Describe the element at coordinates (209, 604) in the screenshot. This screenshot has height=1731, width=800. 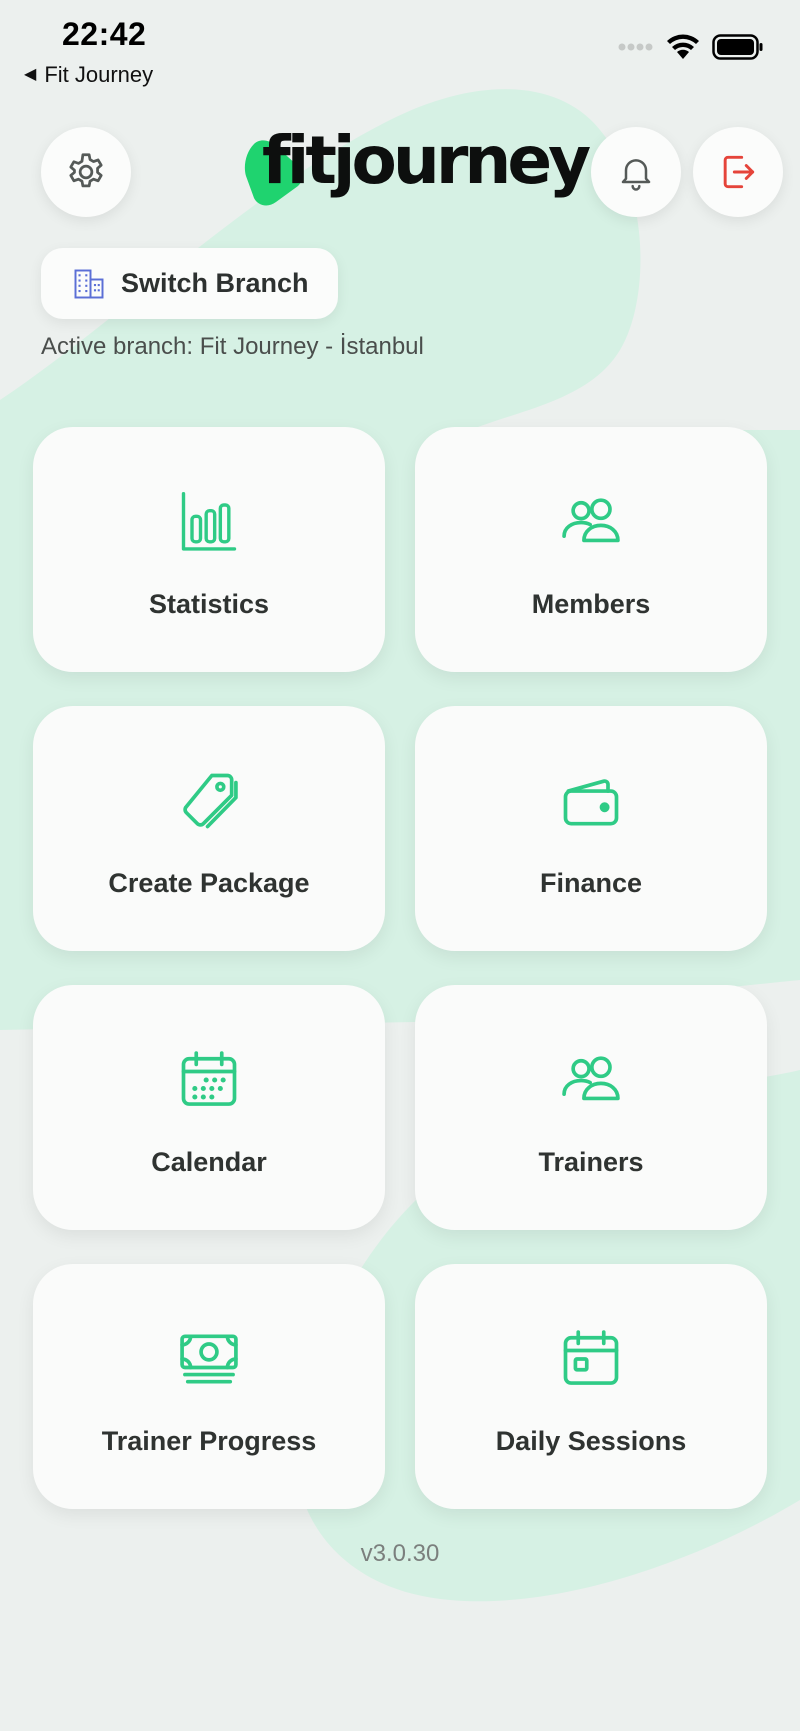
I see `statistics-label: Statistics` at that location.